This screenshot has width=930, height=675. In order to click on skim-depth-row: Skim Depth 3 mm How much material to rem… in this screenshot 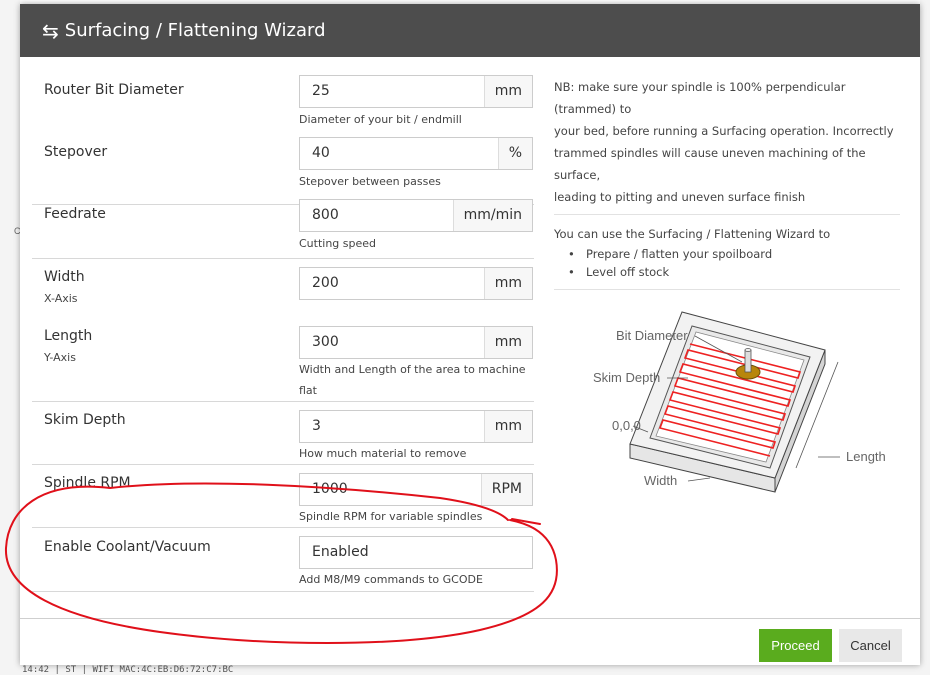, I will do `click(283, 433)`.